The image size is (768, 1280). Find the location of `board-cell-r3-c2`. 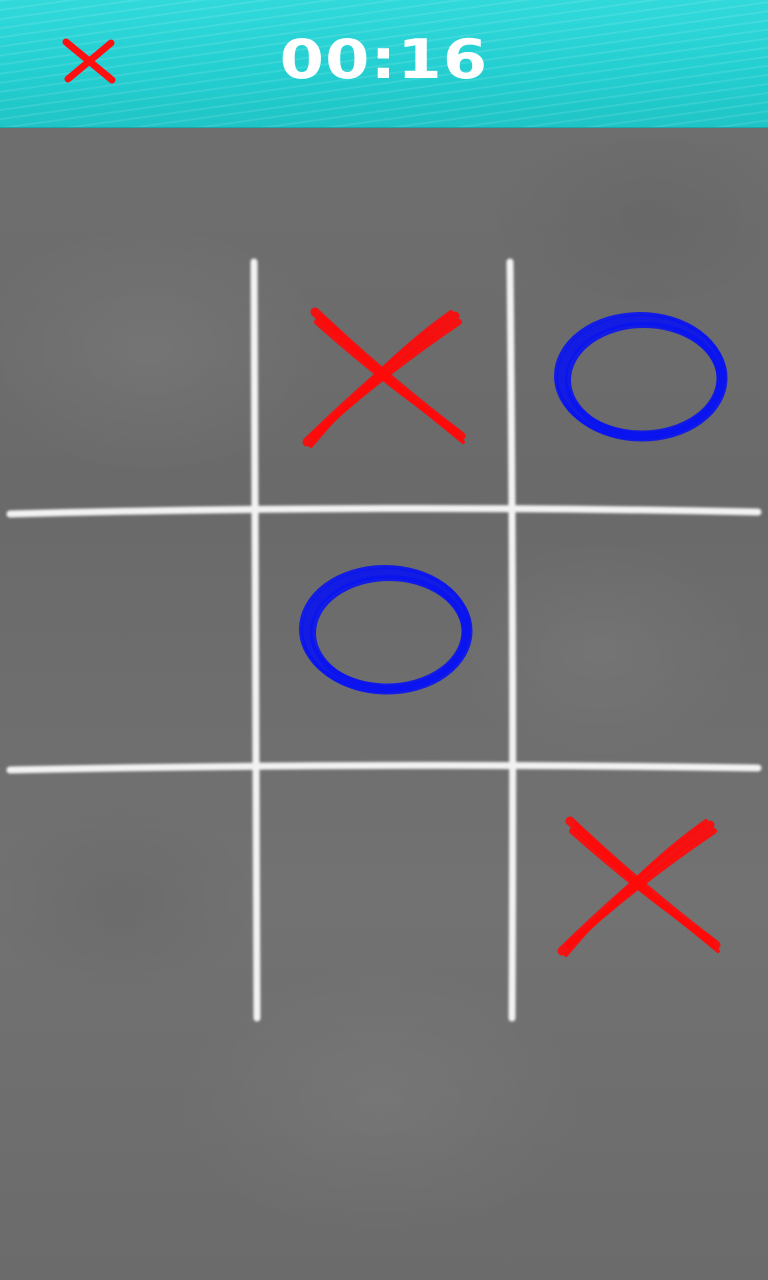

board-cell-r3-c2 is located at coordinates (382, 894).